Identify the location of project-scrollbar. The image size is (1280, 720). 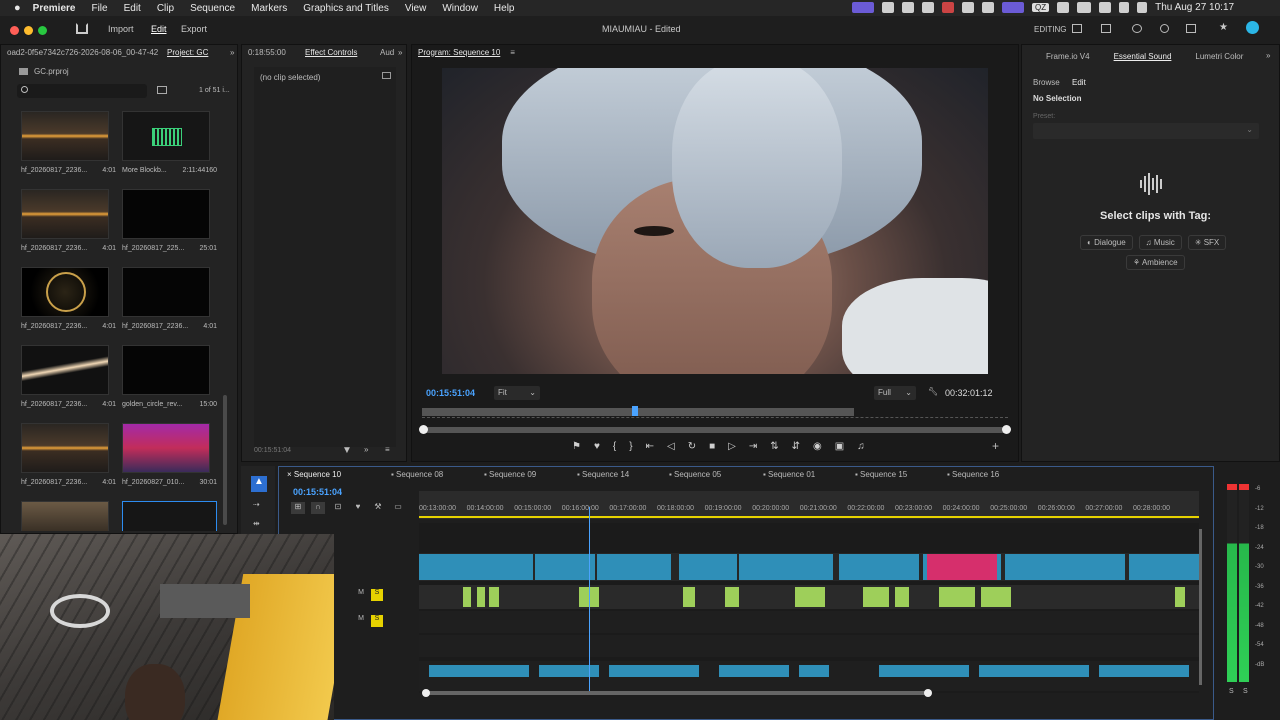
(225, 460).